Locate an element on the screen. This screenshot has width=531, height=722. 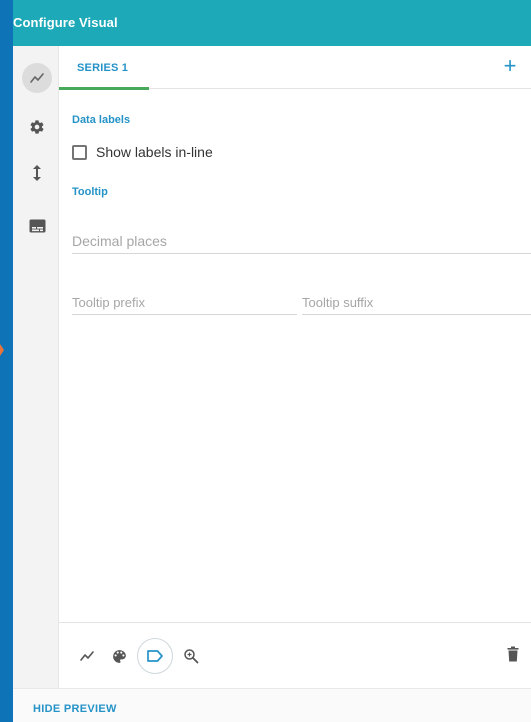
label-icon is located at coordinates (155, 656).